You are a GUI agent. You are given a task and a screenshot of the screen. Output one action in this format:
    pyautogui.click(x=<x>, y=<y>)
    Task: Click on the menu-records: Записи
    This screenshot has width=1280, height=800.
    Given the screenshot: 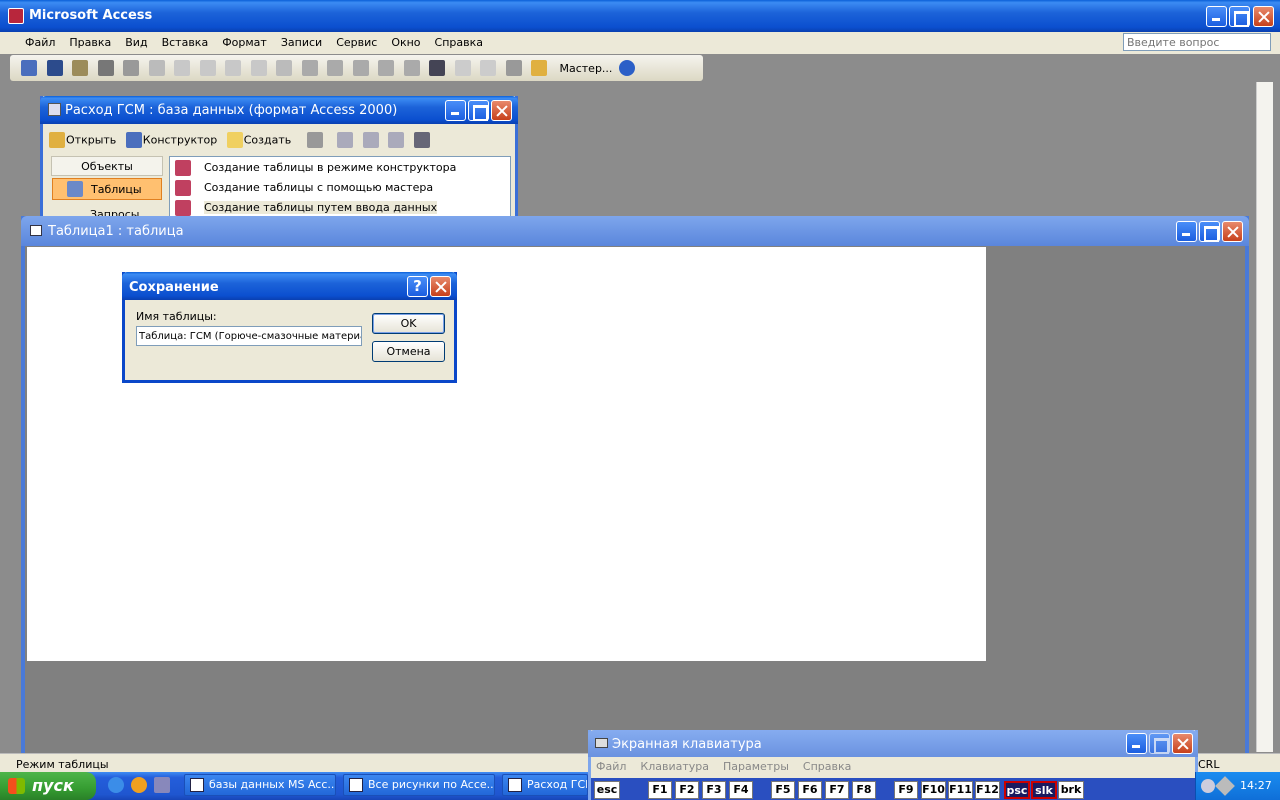 What is the action you would take?
    pyautogui.click(x=301, y=42)
    